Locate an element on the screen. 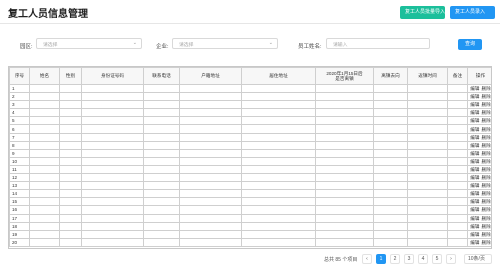 This screenshot has height=271, width=500. row-number: 19 is located at coordinates (19, 234).